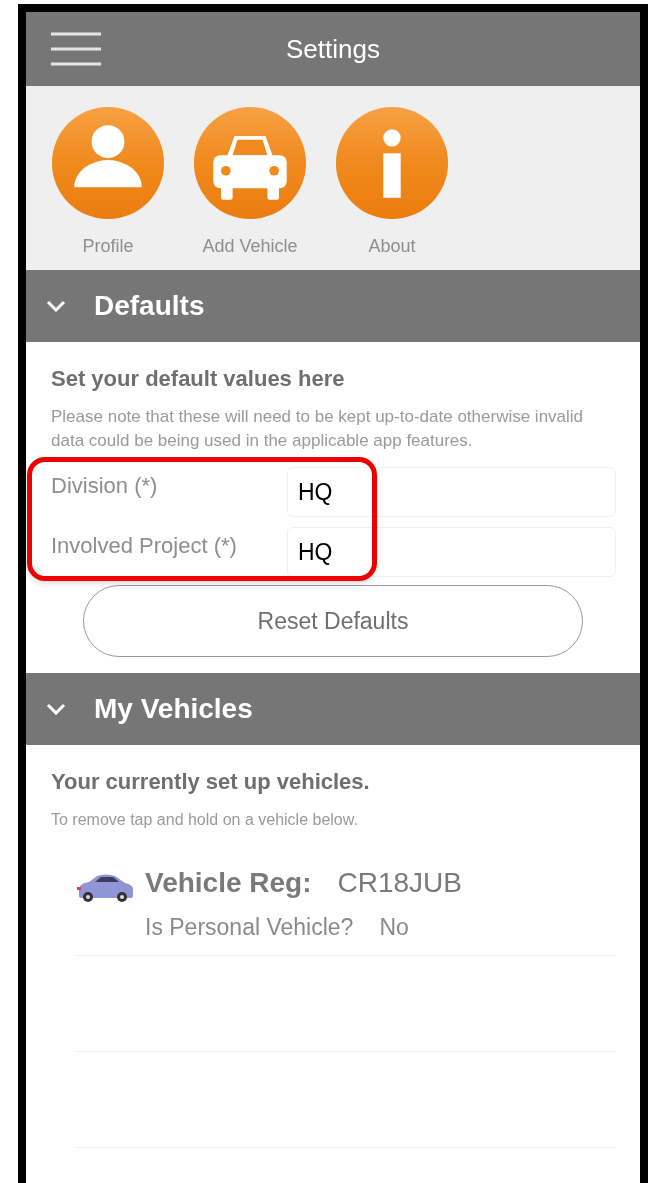 This screenshot has height=1183, width=654. What do you see at coordinates (333, 709) in the screenshot?
I see `section-header: My Vehicles` at bounding box center [333, 709].